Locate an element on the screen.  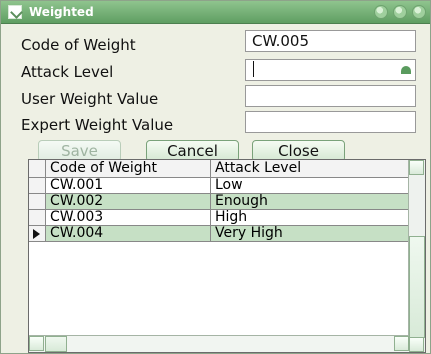
column-header-code: Code of Weight is located at coordinates (128, 169).